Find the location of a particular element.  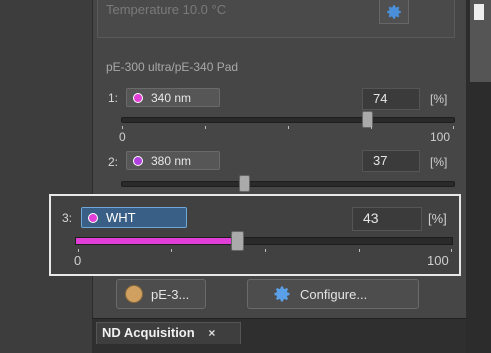

channel-1-button: 340 nm is located at coordinates (173, 97).